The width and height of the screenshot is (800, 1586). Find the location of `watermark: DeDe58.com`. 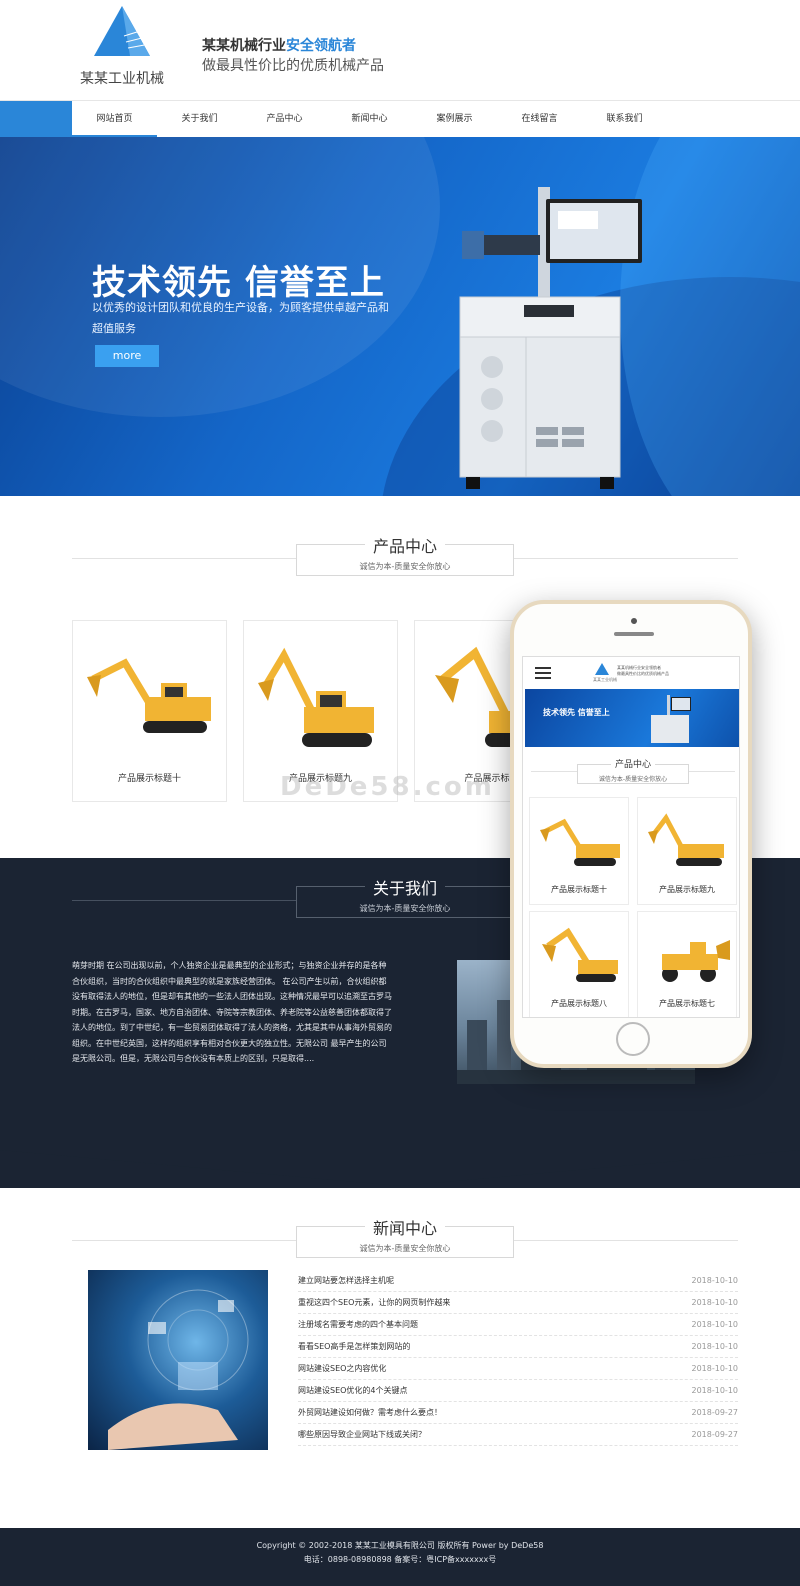

watermark: DeDe58.com is located at coordinates (387, 787).